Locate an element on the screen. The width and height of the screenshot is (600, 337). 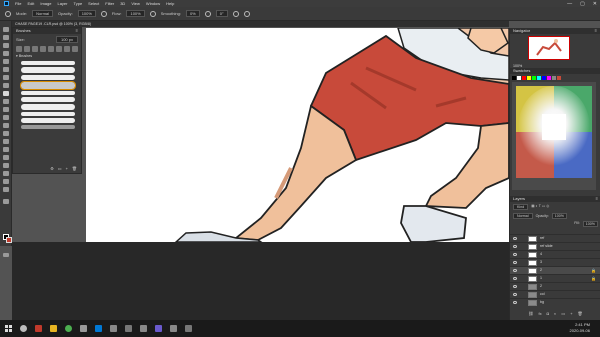
more-tools-icon is located at coordinates (6, 201).